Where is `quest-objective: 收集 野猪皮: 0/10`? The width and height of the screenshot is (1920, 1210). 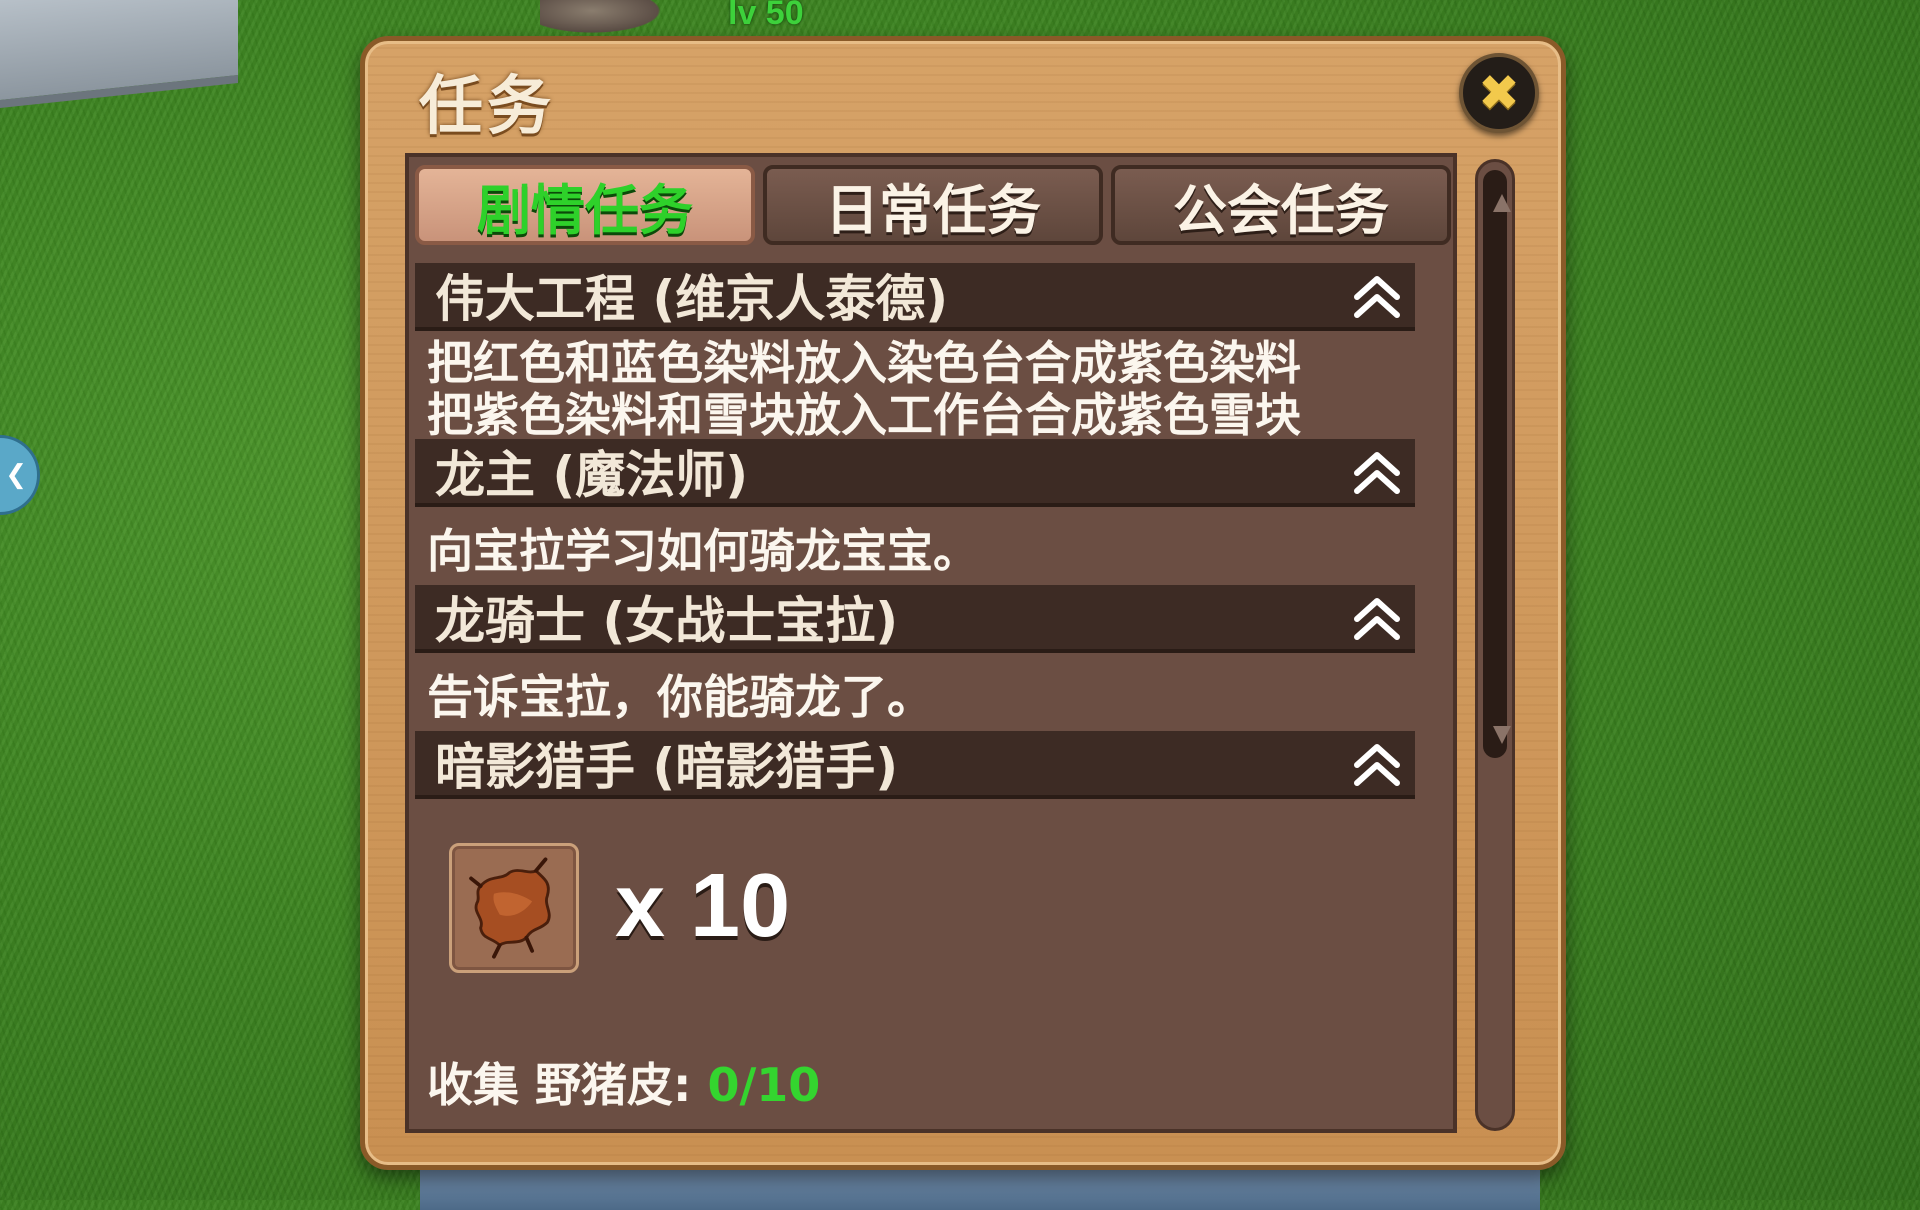 quest-objective: 收集 野猪皮: 0/10 is located at coordinates (915, 1082).